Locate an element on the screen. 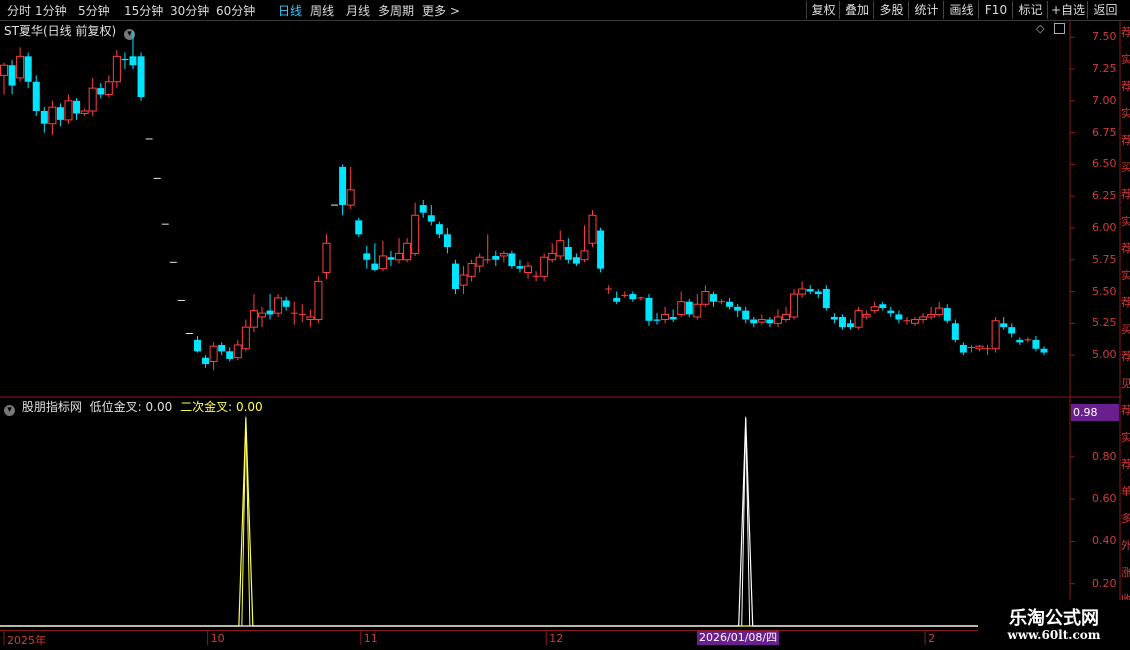  sidebar-item: 单 is located at coordinates (1125, 491).